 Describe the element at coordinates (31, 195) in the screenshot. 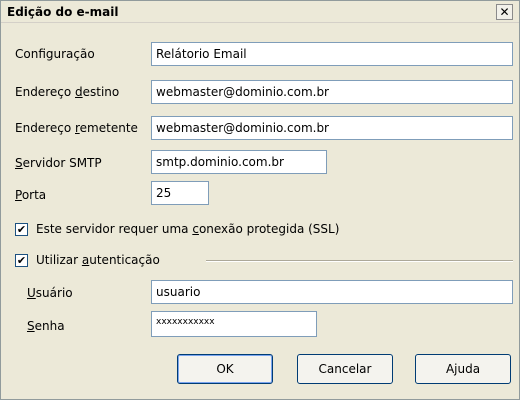

I see `porta-label: Porta` at that location.